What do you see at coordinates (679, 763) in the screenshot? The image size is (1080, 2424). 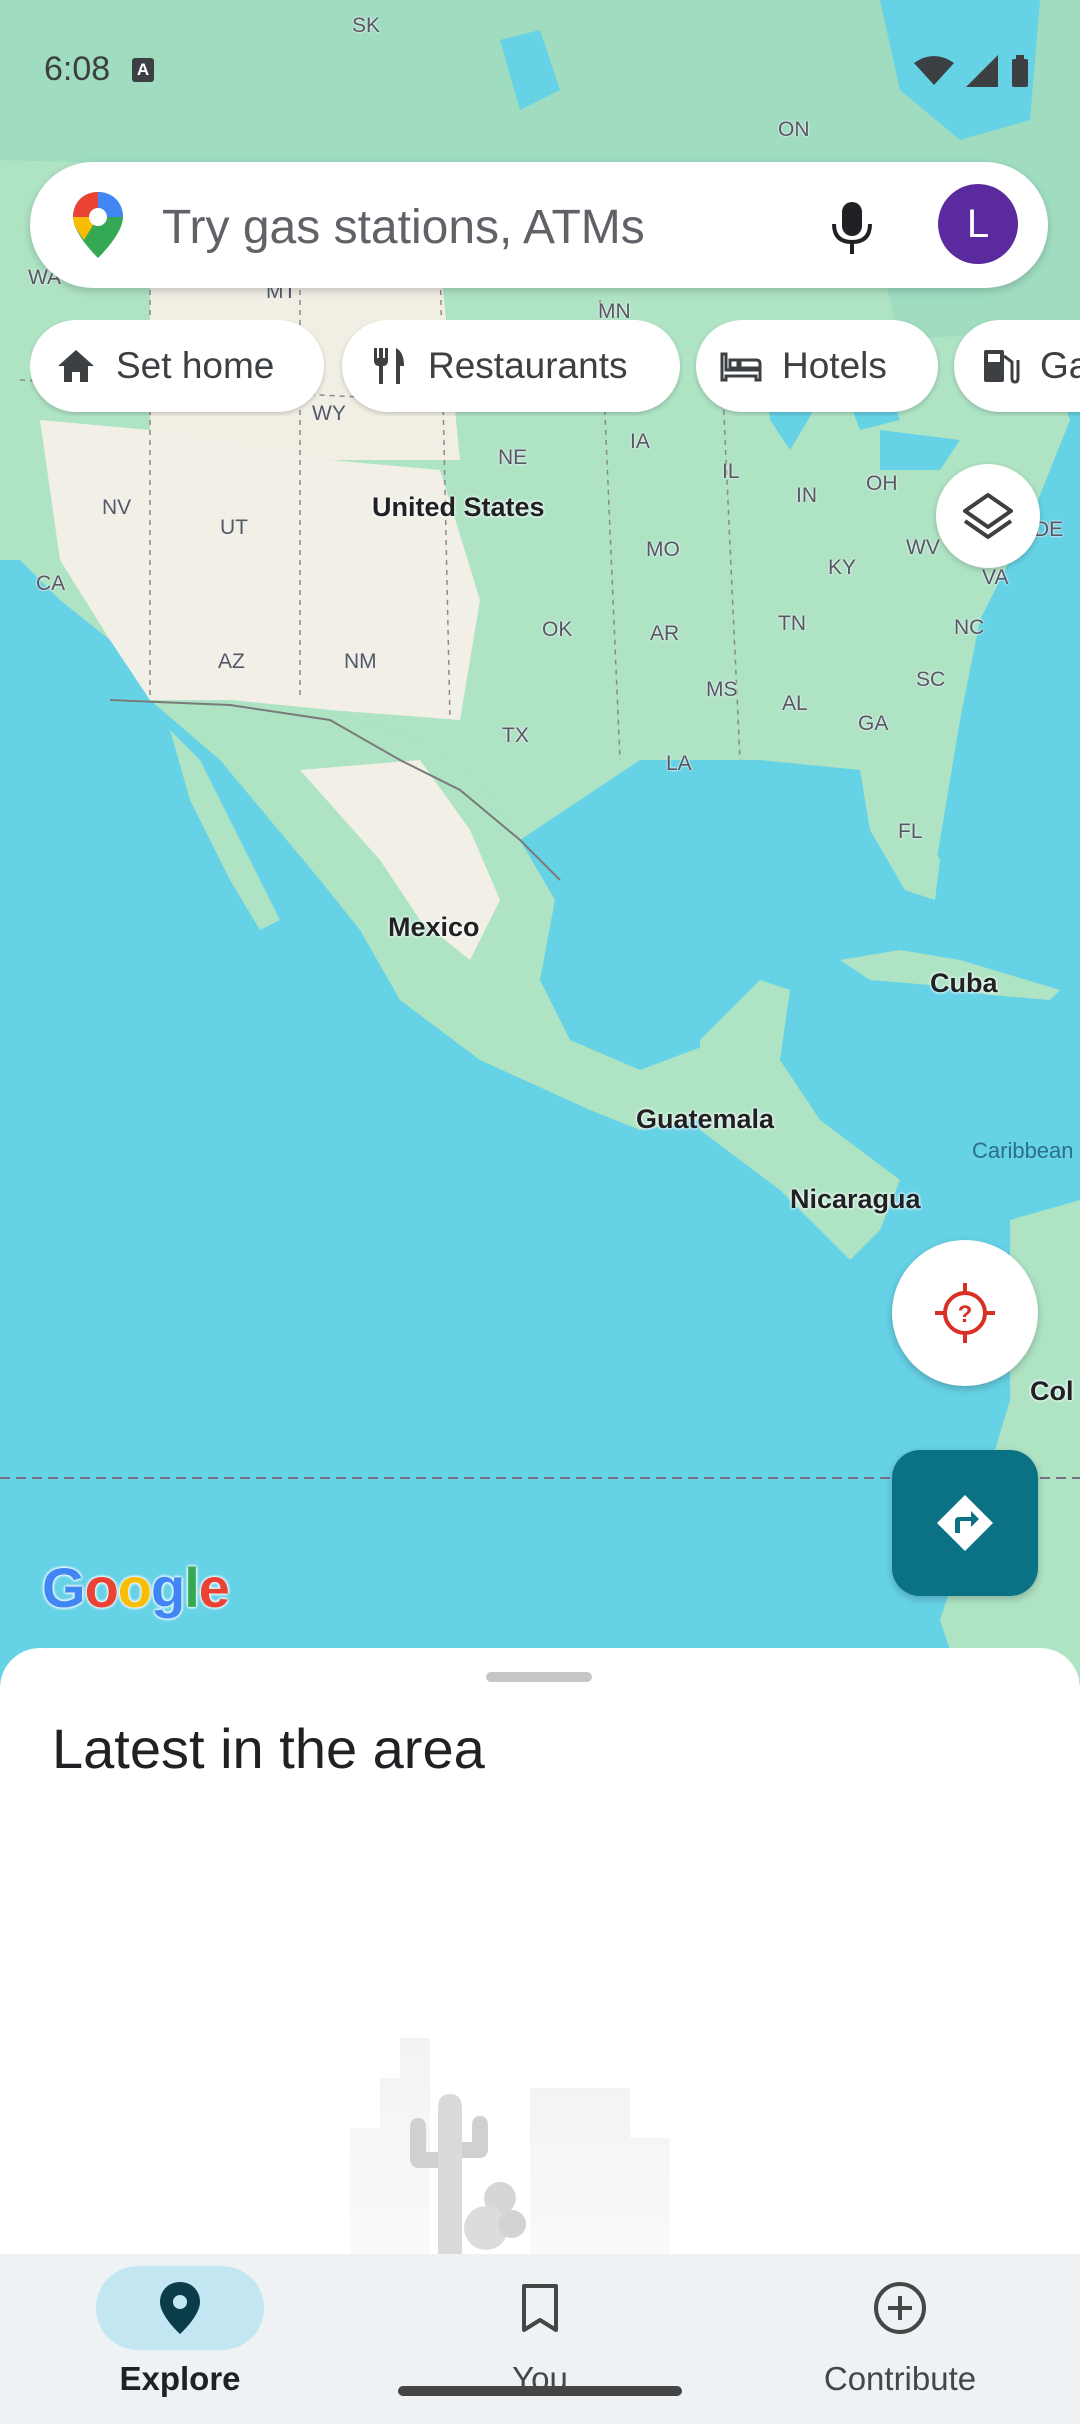 I see `map-label-state: LA` at bounding box center [679, 763].